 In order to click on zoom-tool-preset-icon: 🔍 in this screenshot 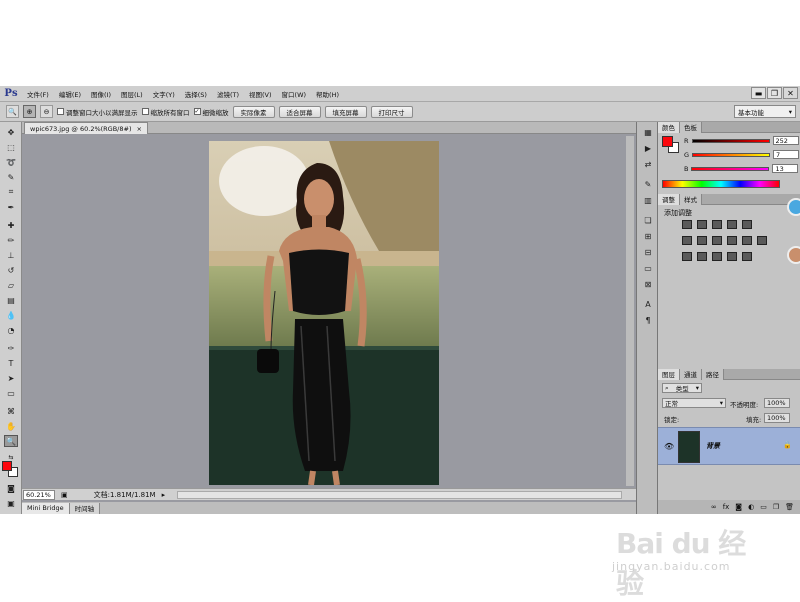, I will do `click(12, 111)`.